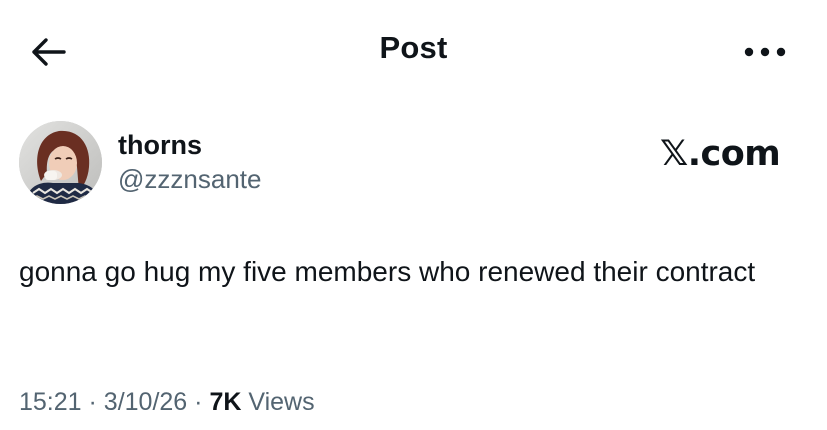 Image resolution: width=827 pixels, height=430 pixels. Describe the element at coordinates (720, 154) in the screenshot. I see `x-watermark: 𝕏.com` at that location.